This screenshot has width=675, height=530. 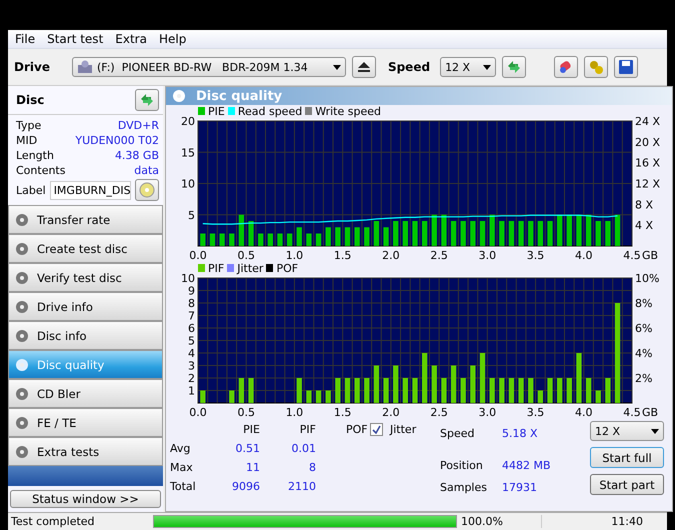 What do you see at coordinates (138, 125) in the screenshot?
I see `field-value: DVD+R` at bounding box center [138, 125].